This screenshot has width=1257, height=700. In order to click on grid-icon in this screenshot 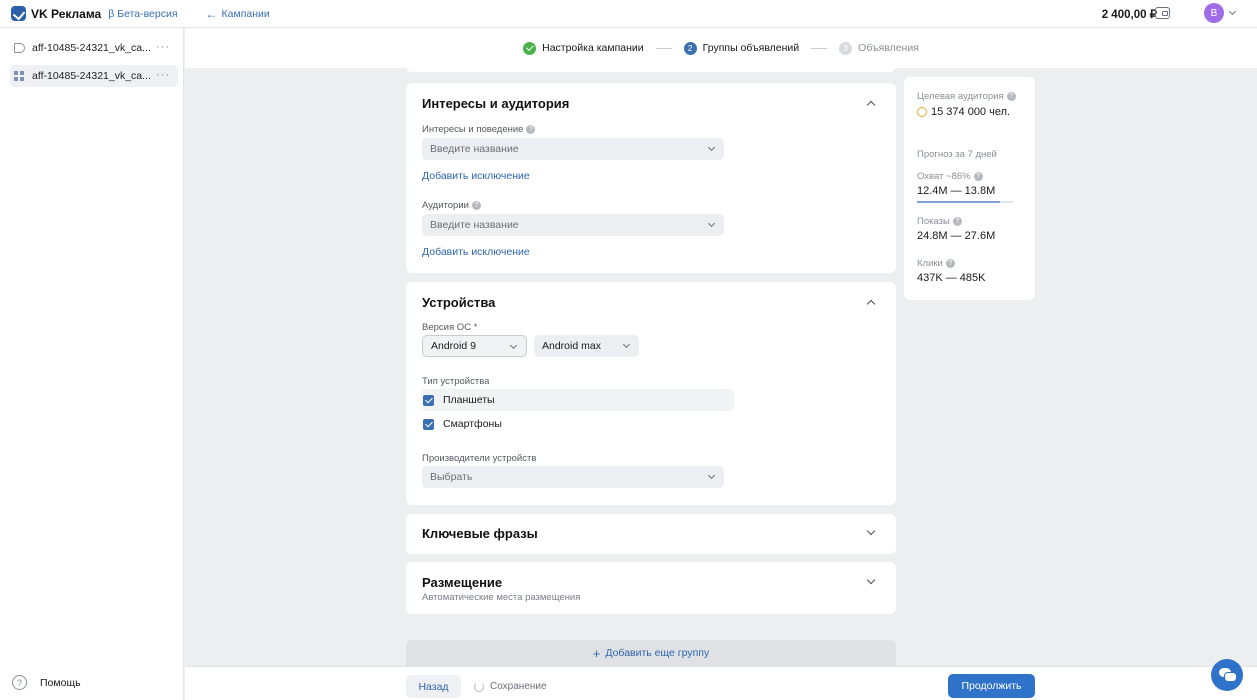, I will do `click(19, 76)`.